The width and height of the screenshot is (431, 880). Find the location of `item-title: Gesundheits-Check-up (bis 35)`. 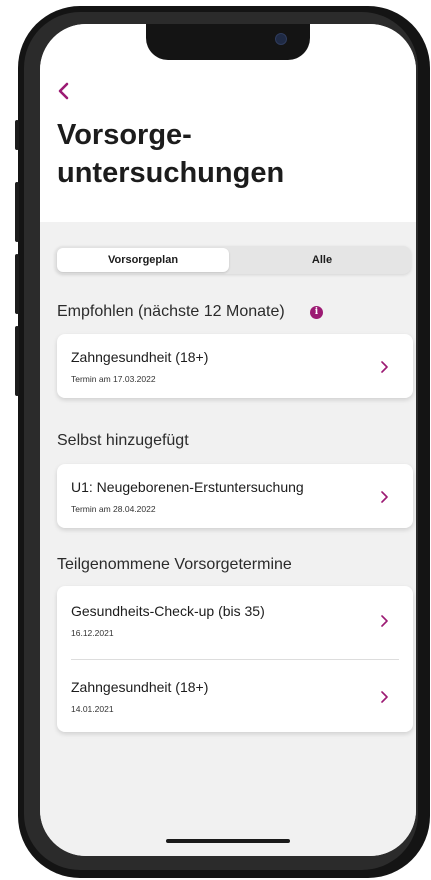

item-title: Gesundheits-Check-up (bis 35) is located at coordinates (168, 611).